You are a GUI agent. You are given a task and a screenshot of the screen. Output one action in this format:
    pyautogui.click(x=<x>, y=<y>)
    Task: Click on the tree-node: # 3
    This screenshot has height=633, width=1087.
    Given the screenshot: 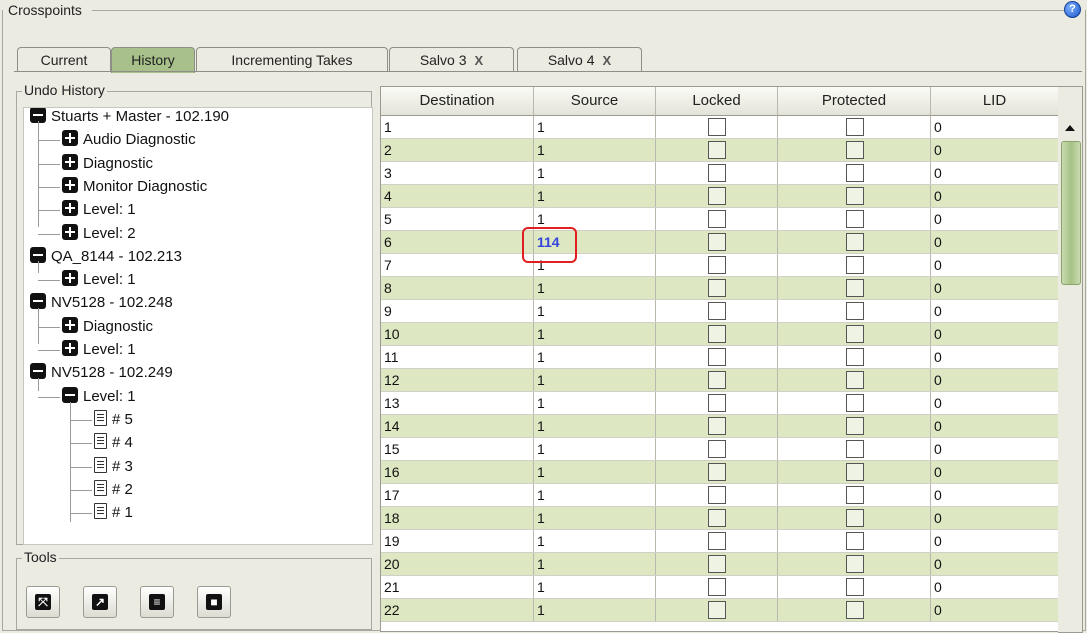 What is the action you would take?
    pyautogui.click(x=113, y=467)
    